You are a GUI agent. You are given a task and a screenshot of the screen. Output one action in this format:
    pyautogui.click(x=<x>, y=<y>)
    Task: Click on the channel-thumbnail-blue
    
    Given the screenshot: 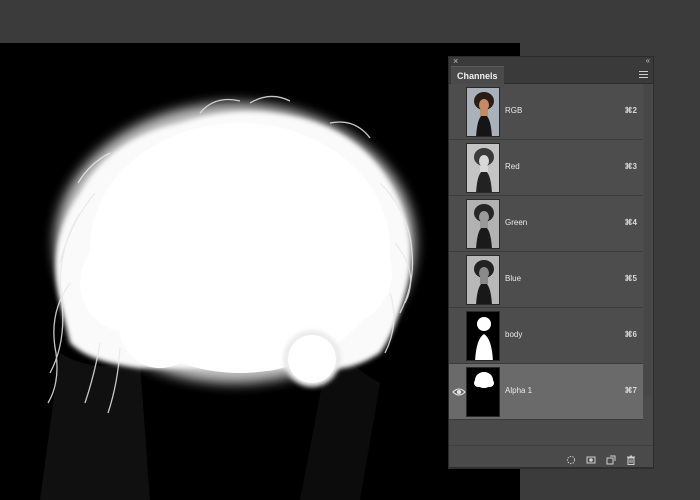 What is the action you would take?
    pyautogui.click(x=483, y=280)
    